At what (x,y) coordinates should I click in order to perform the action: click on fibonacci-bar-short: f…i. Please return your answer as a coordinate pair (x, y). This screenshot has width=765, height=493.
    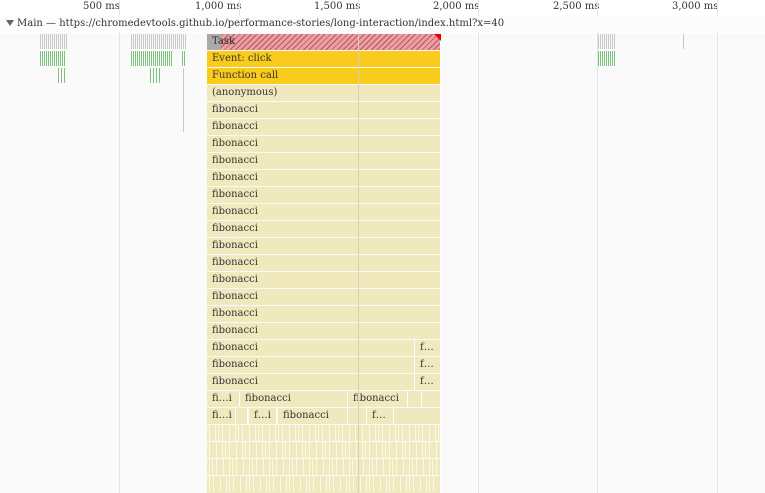
    Looking at the image, I should click on (263, 416).